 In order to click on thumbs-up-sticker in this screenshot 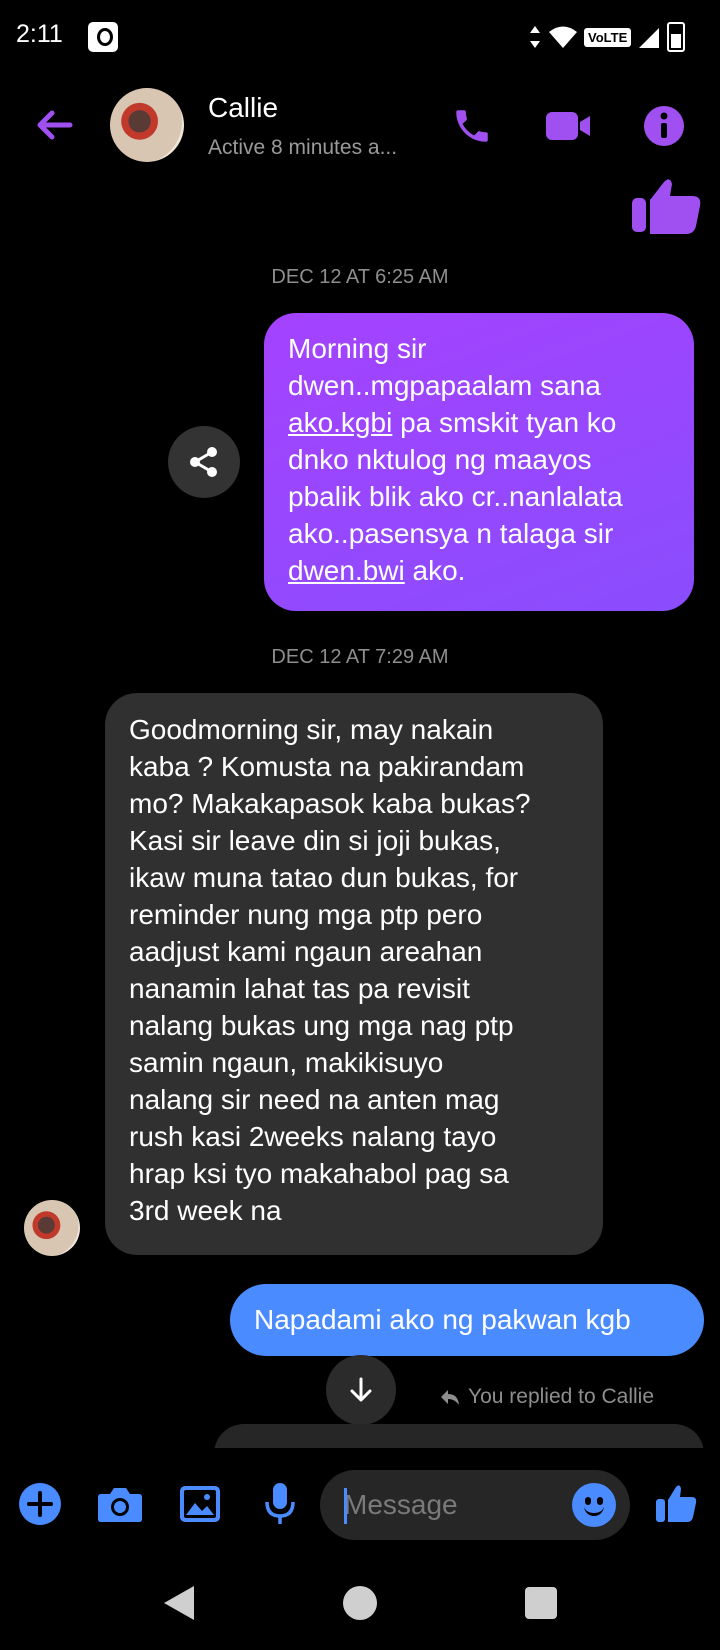, I will do `click(667, 208)`.